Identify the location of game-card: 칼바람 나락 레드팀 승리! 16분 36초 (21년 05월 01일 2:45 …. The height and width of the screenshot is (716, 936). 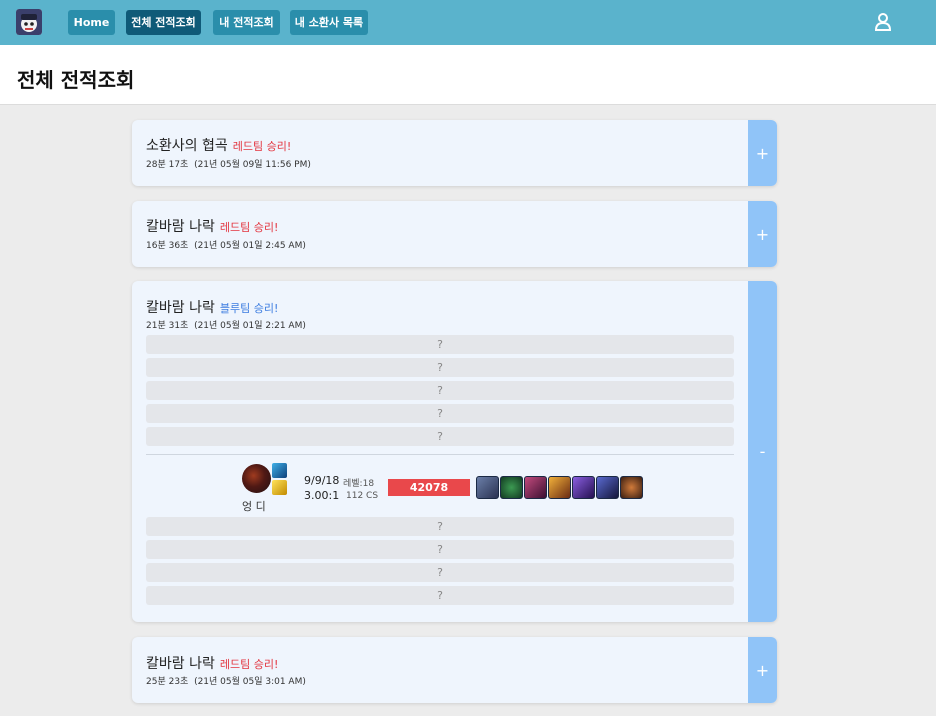
(454, 234).